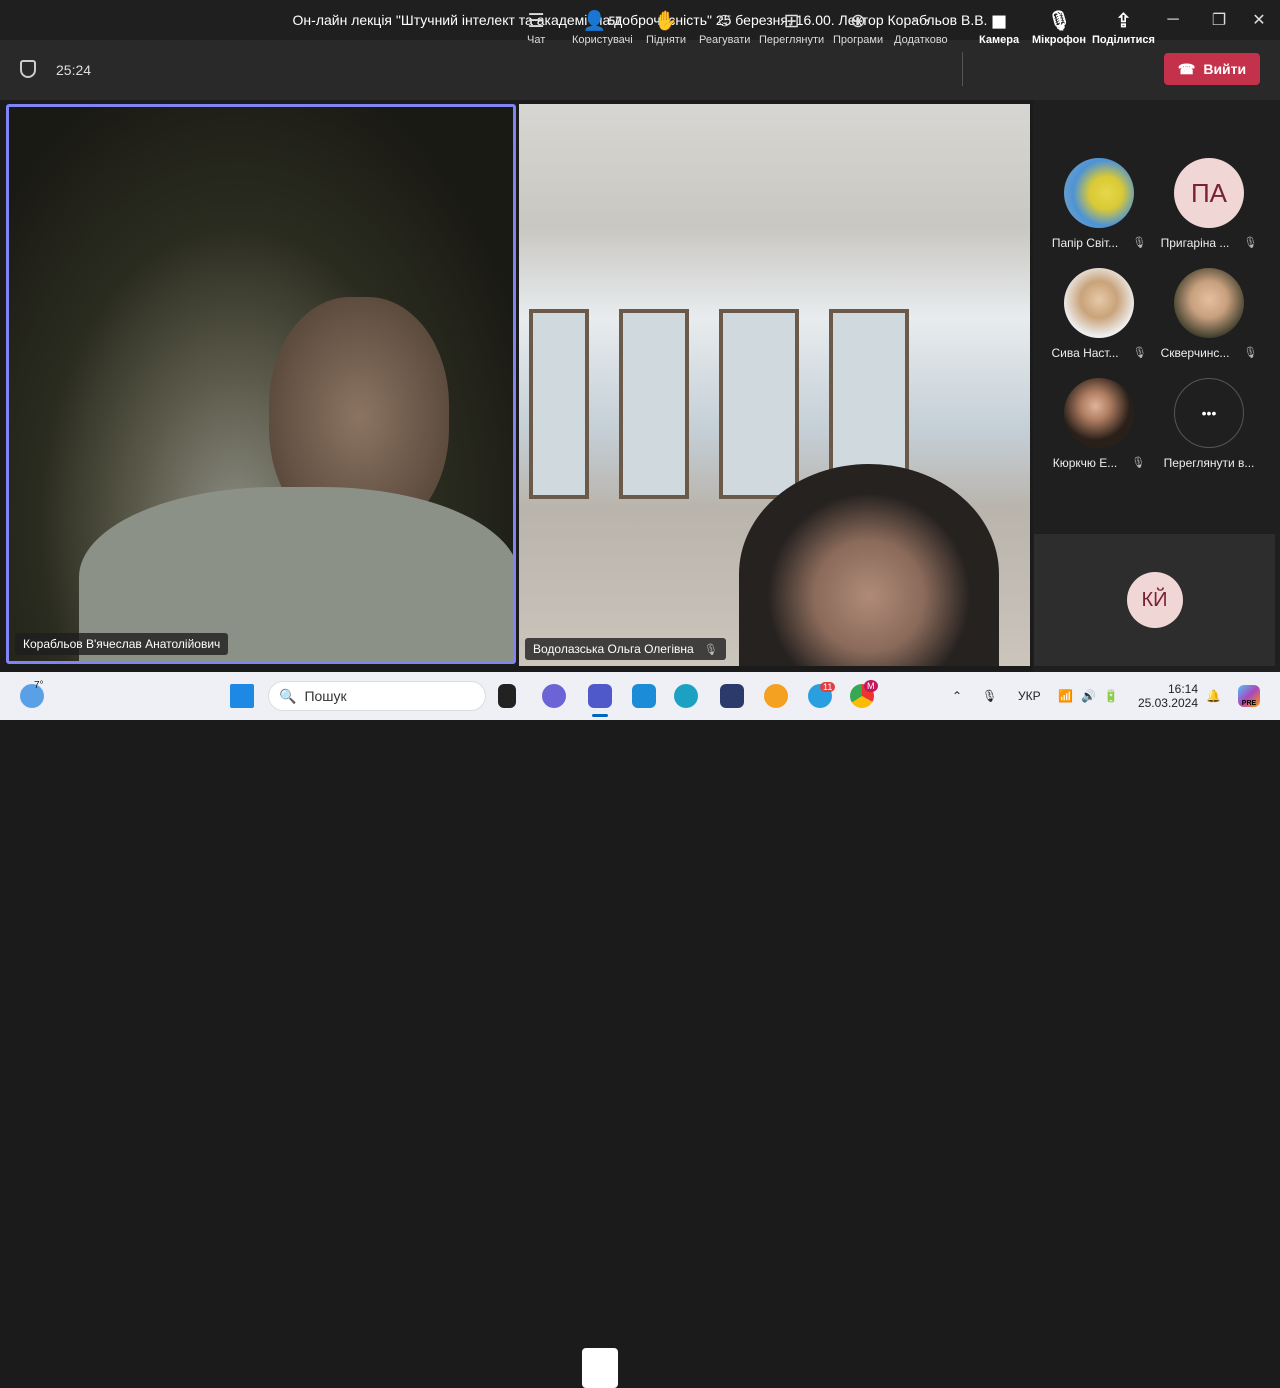  Describe the element at coordinates (858, 21) in the screenshot. I see `plus-icon: ⊕` at that location.